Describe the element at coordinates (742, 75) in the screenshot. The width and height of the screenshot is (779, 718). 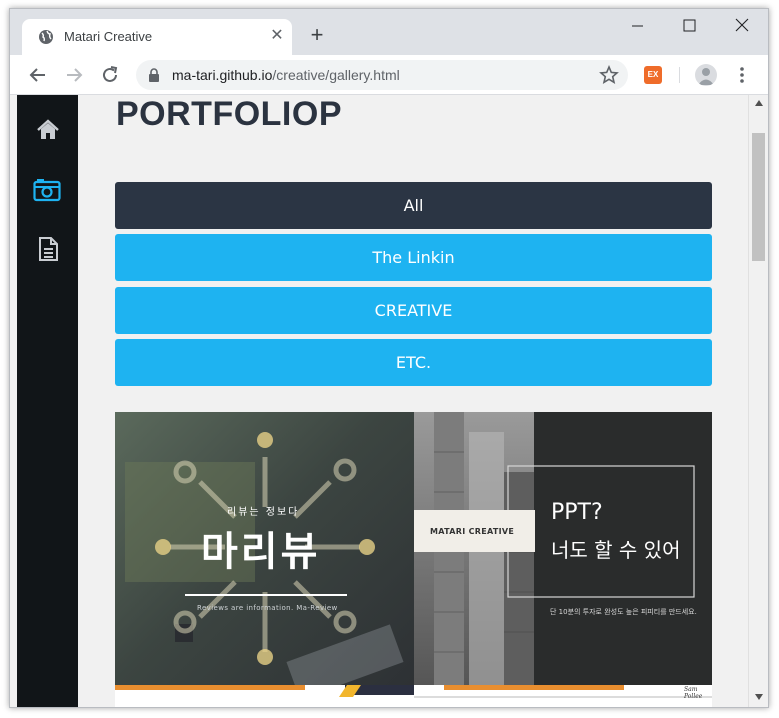
I see `menu-icon` at that location.